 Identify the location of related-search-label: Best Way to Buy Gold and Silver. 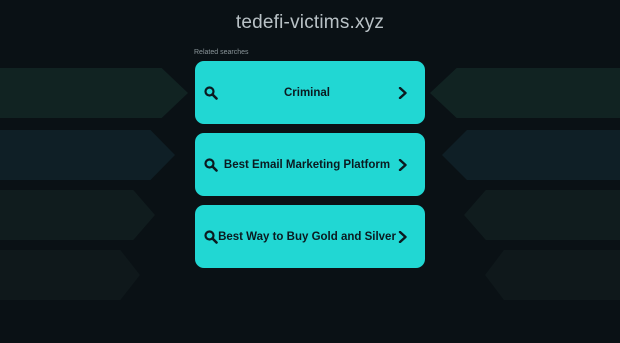
(307, 236).